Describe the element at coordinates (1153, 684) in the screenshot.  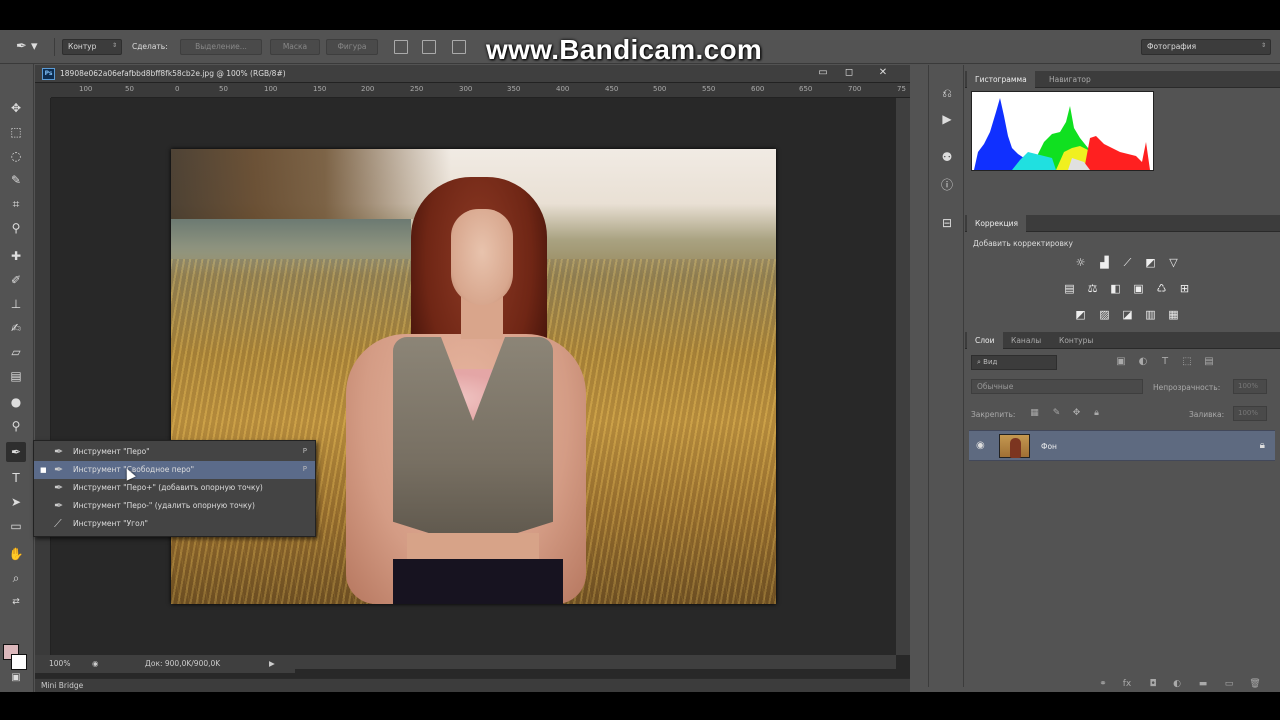
I see `add-mask-icon: ◘` at that location.